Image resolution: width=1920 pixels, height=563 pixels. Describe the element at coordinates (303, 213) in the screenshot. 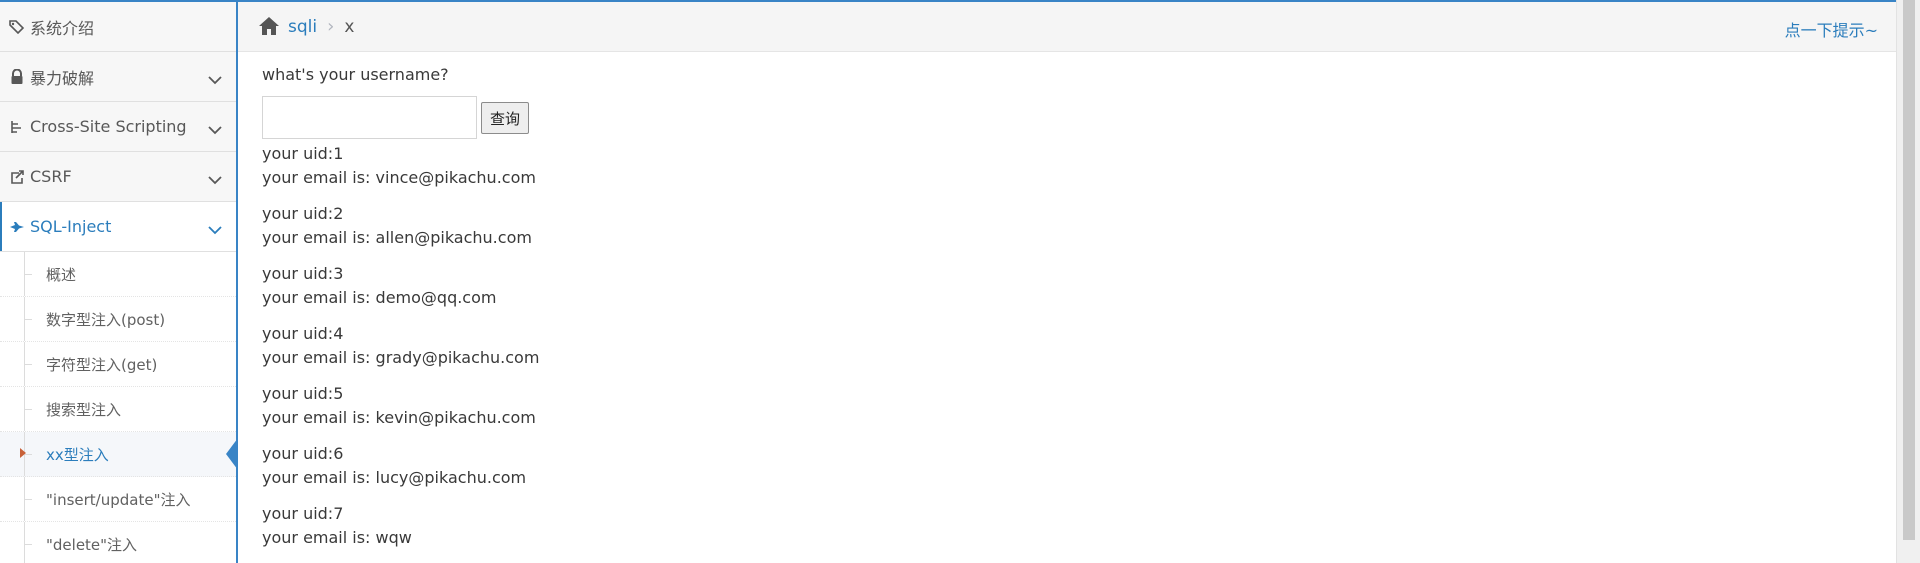

I see `result-uid: your uid:2` at that location.